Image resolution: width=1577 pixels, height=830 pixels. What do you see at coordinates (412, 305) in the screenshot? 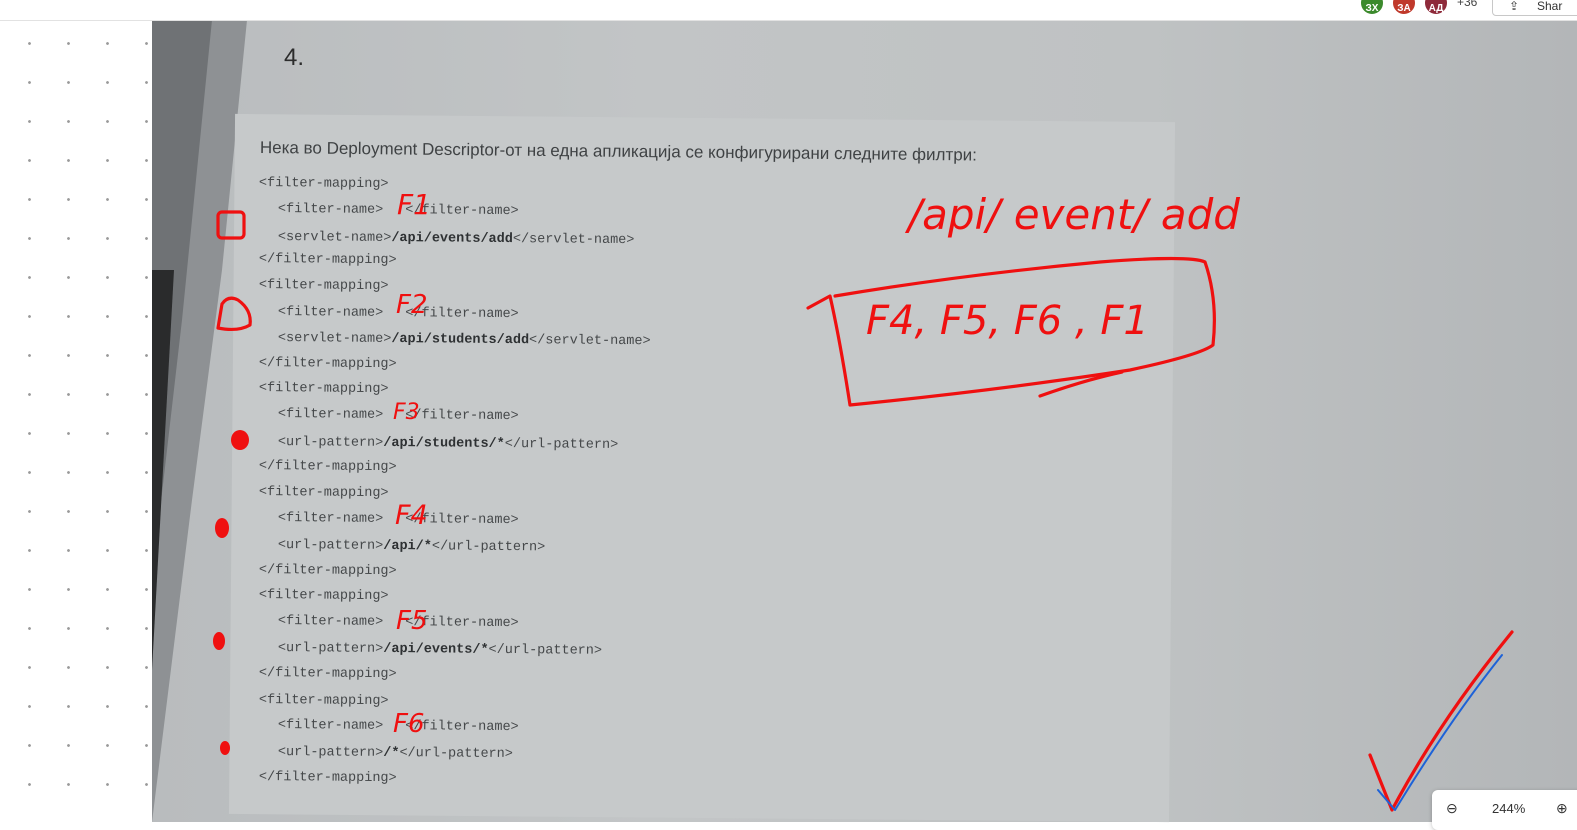
I see `ink-label-f2: F2` at bounding box center [412, 305].